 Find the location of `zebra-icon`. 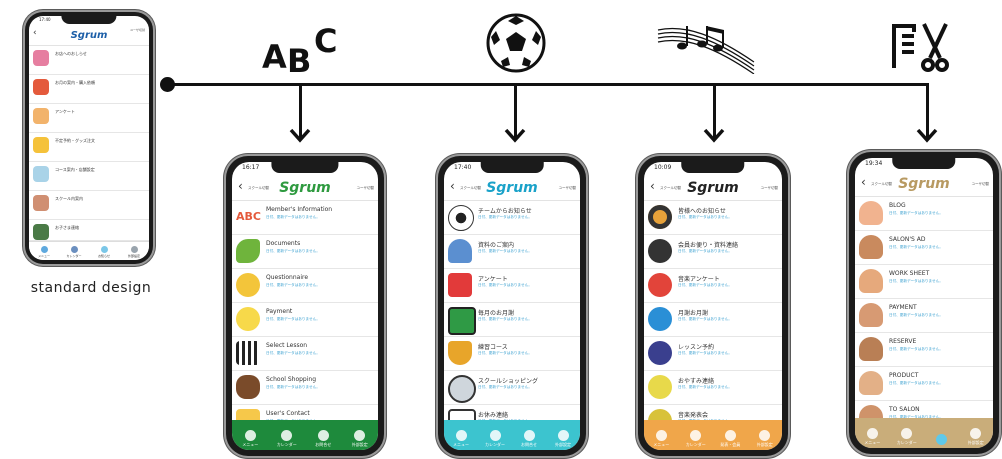

zebra-icon is located at coordinates (248, 353).